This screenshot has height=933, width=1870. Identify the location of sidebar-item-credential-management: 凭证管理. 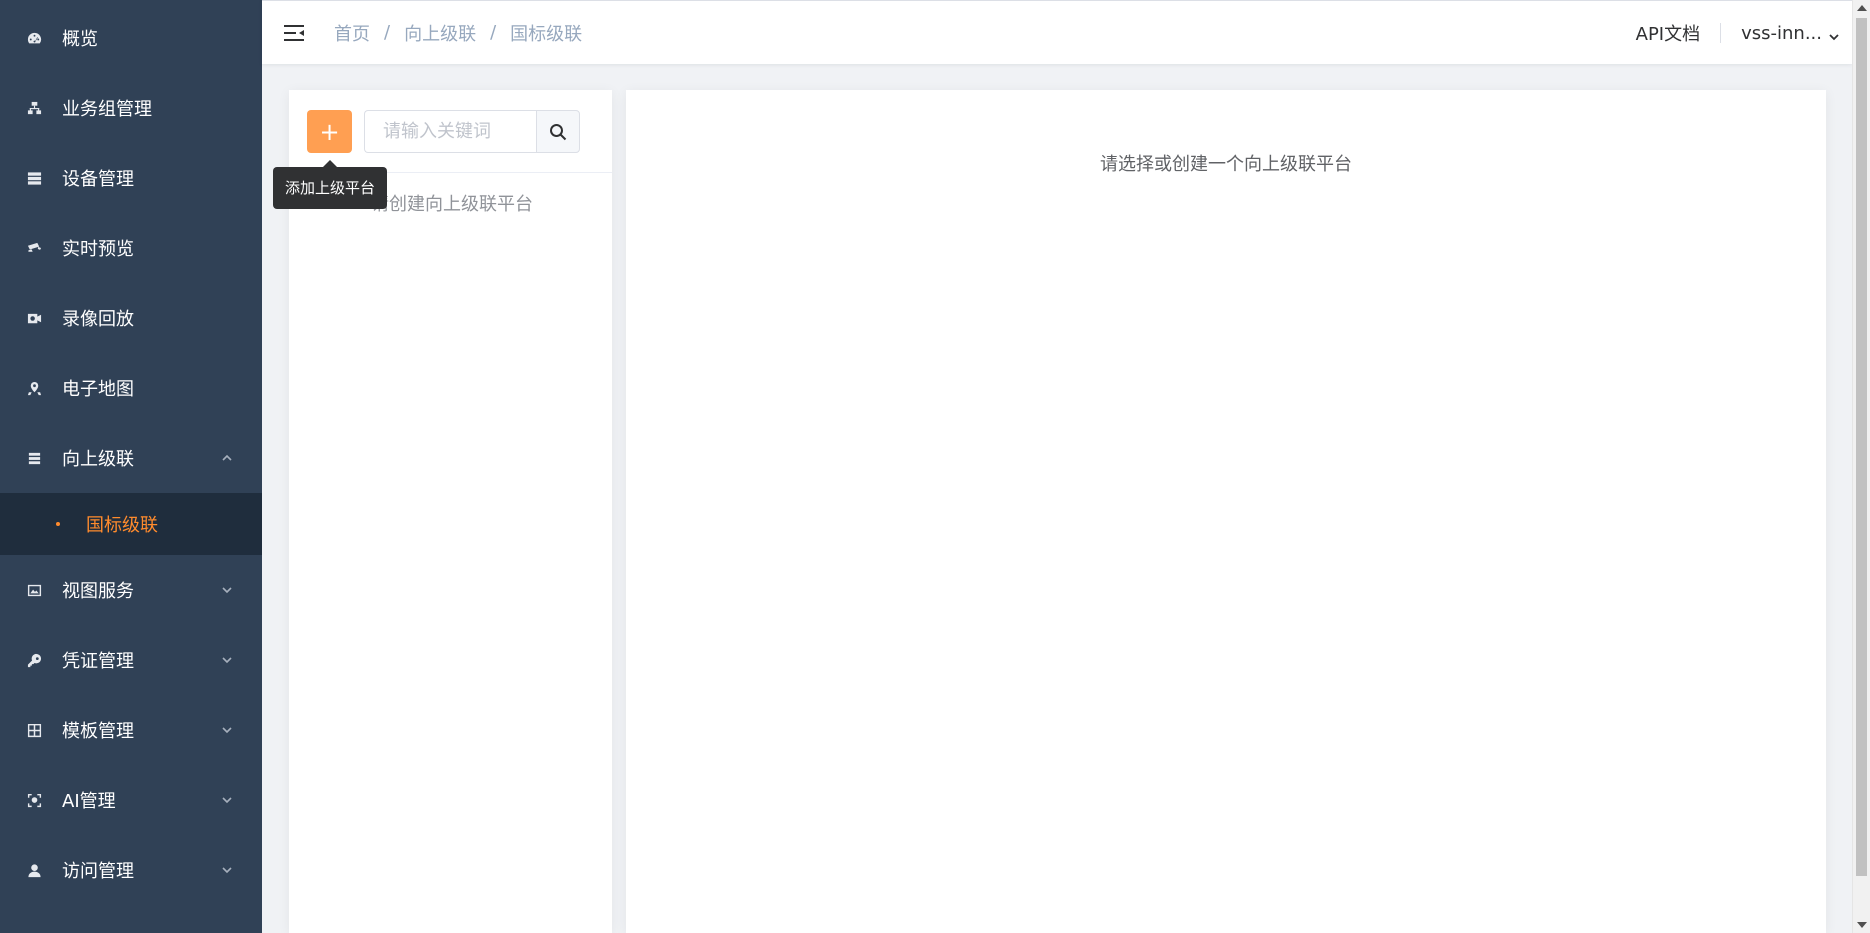
(131, 660).